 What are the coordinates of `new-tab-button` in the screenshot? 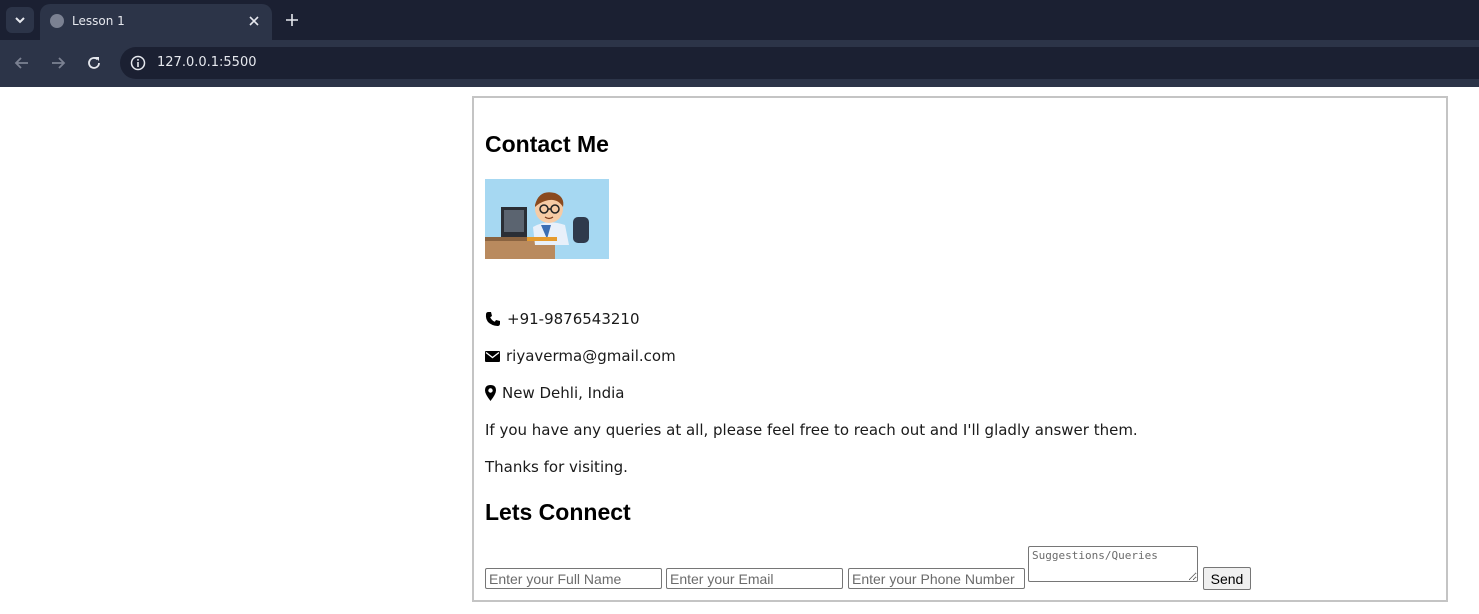 It's located at (292, 20).